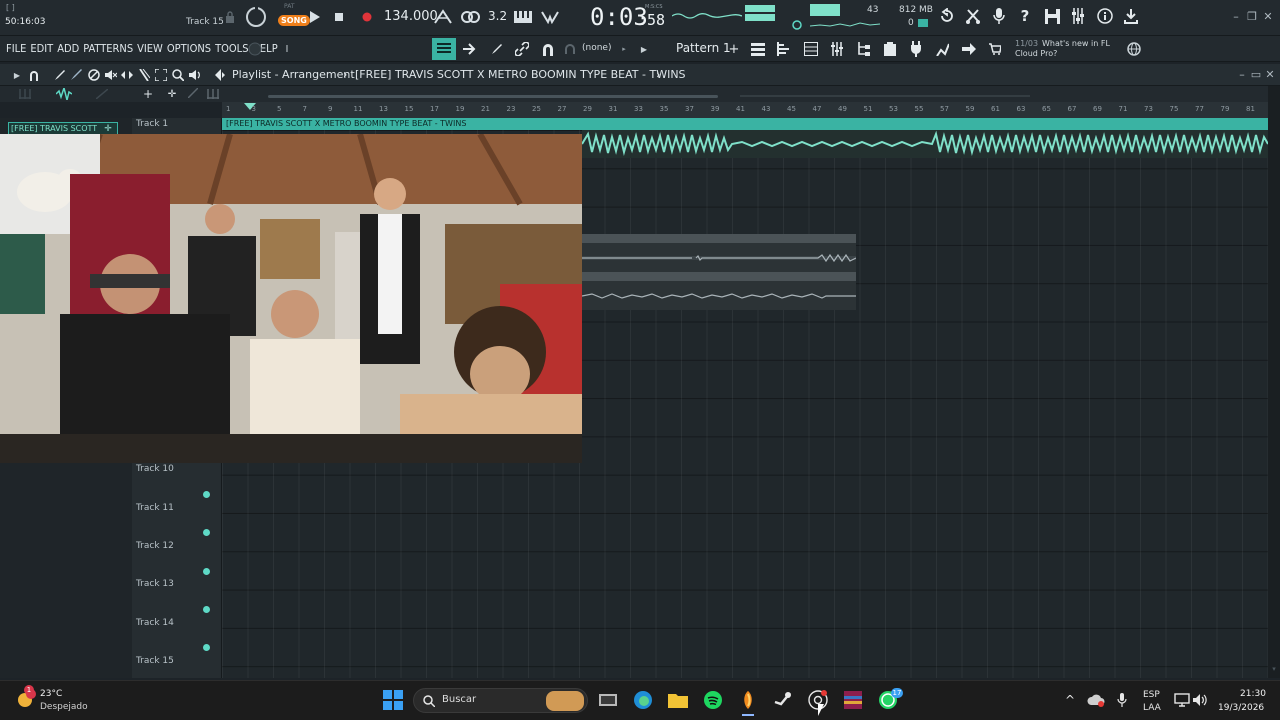  What do you see at coordinates (1152, 708) in the screenshot?
I see `keyboard-layout: LAA` at bounding box center [1152, 708].